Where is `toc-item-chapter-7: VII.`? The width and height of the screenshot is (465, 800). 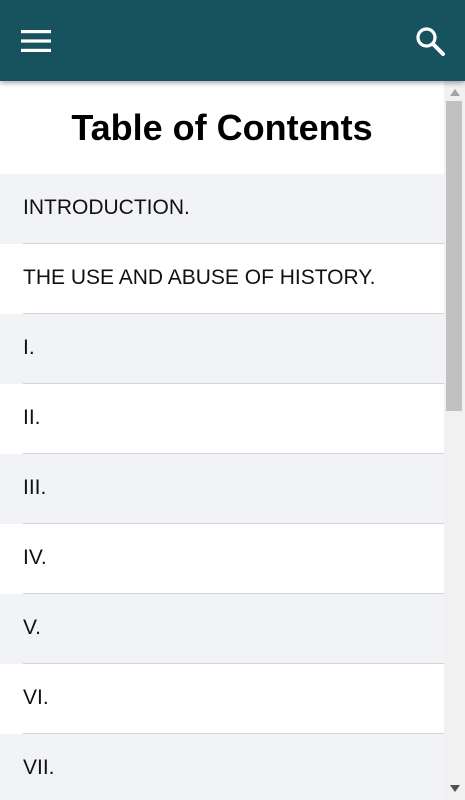 toc-item-chapter-7: VII. is located at coordinates (222, 767).